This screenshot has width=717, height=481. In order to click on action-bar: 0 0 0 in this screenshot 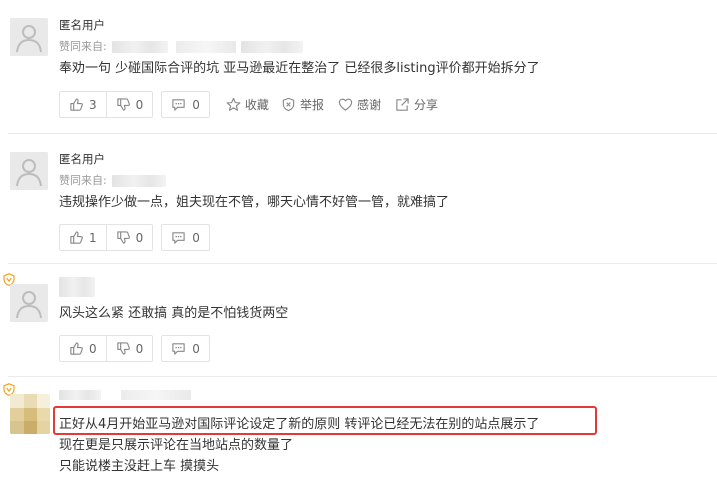, I will do `click(134, 348)`.